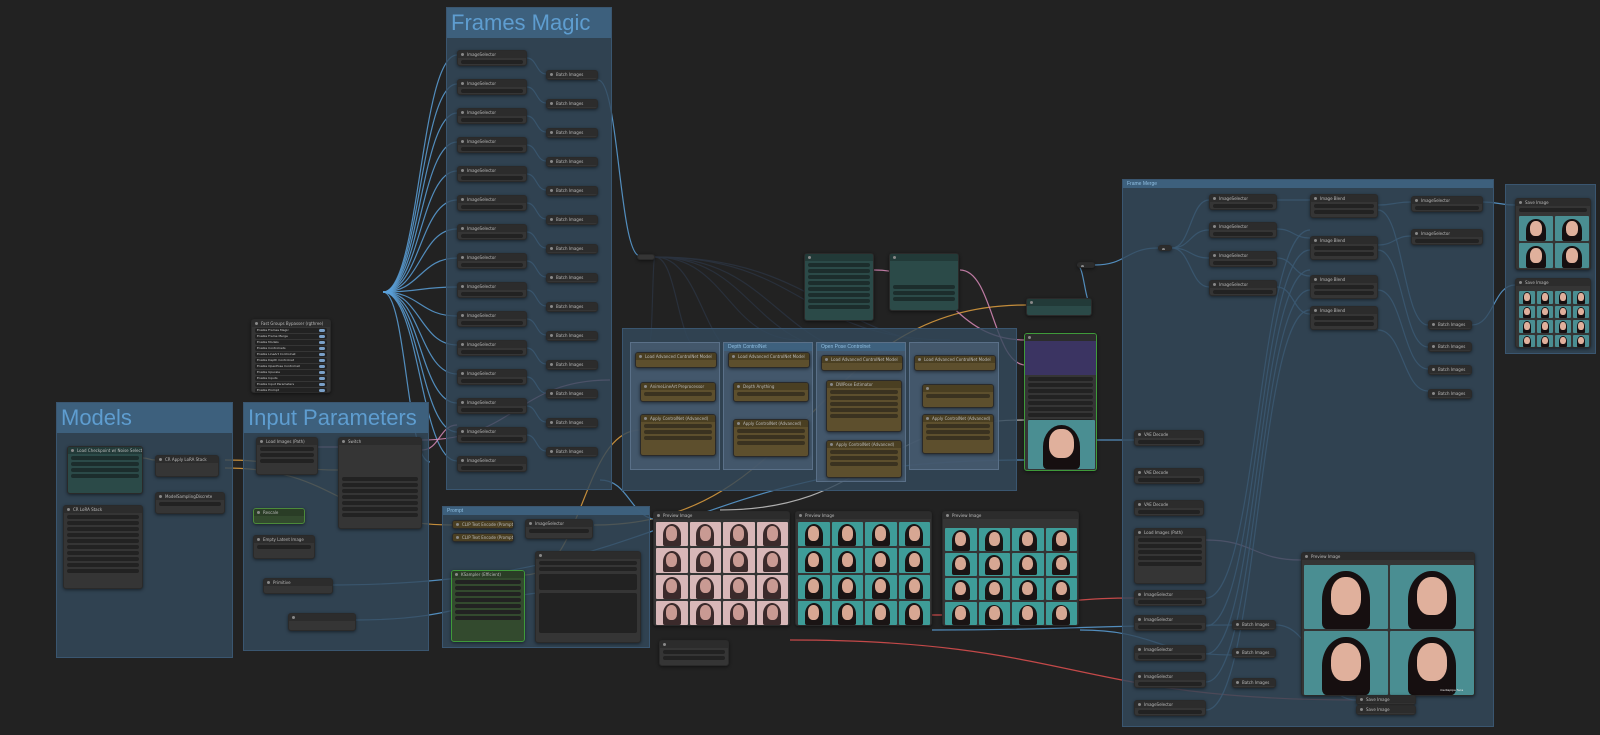 This screenshot has width=1600, height=735. Describe the element at coordinates (322, 622) in the screenshot. I see `multiply-node` at that location.